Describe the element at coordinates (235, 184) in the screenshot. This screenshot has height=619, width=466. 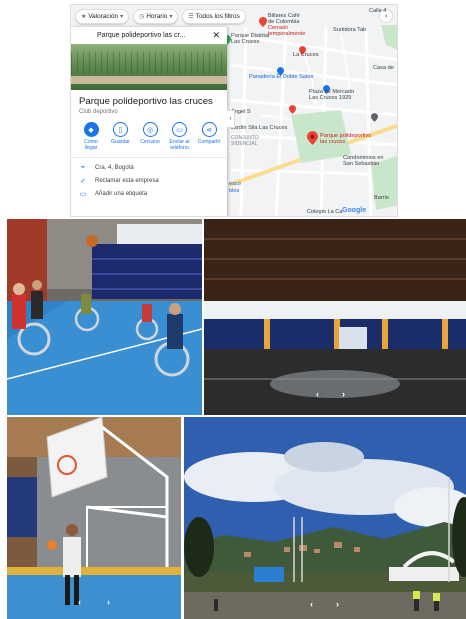
I see `map-label: esco` at that location.